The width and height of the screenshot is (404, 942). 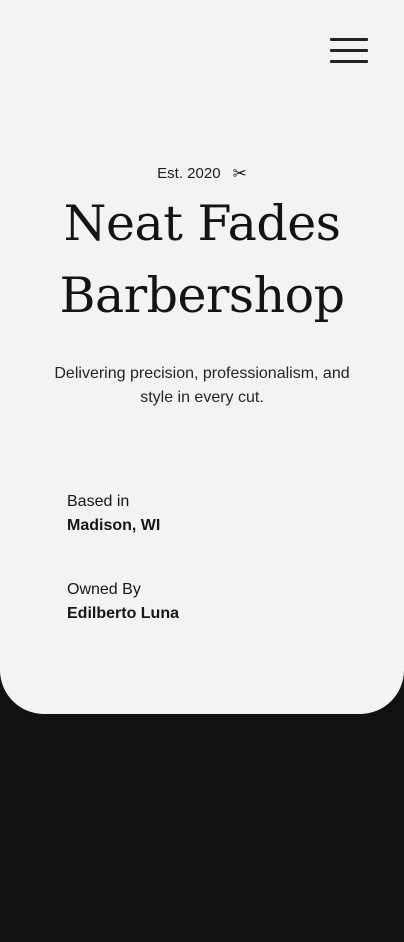 I want to click on location-label: Based in, so click(x=98, y=501).